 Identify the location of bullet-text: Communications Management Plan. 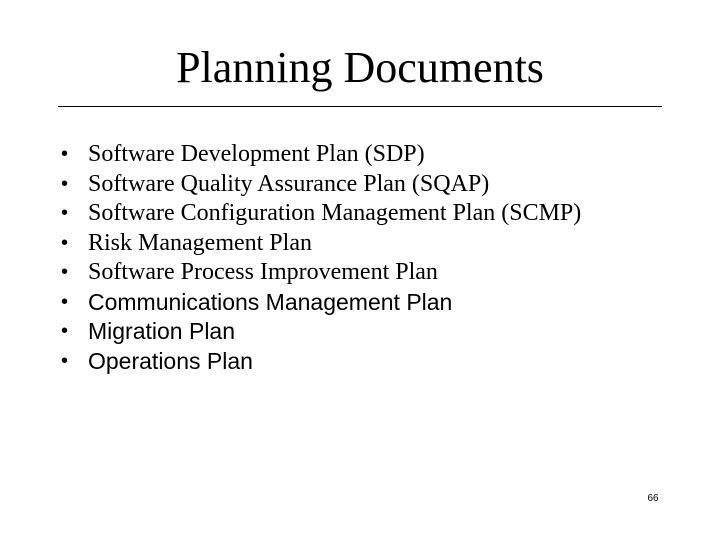
(270, 301).